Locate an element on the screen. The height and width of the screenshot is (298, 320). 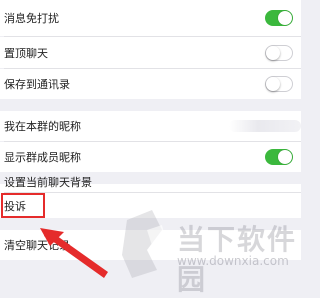
save-contacts-toggle is located at coordinates (279, 84).